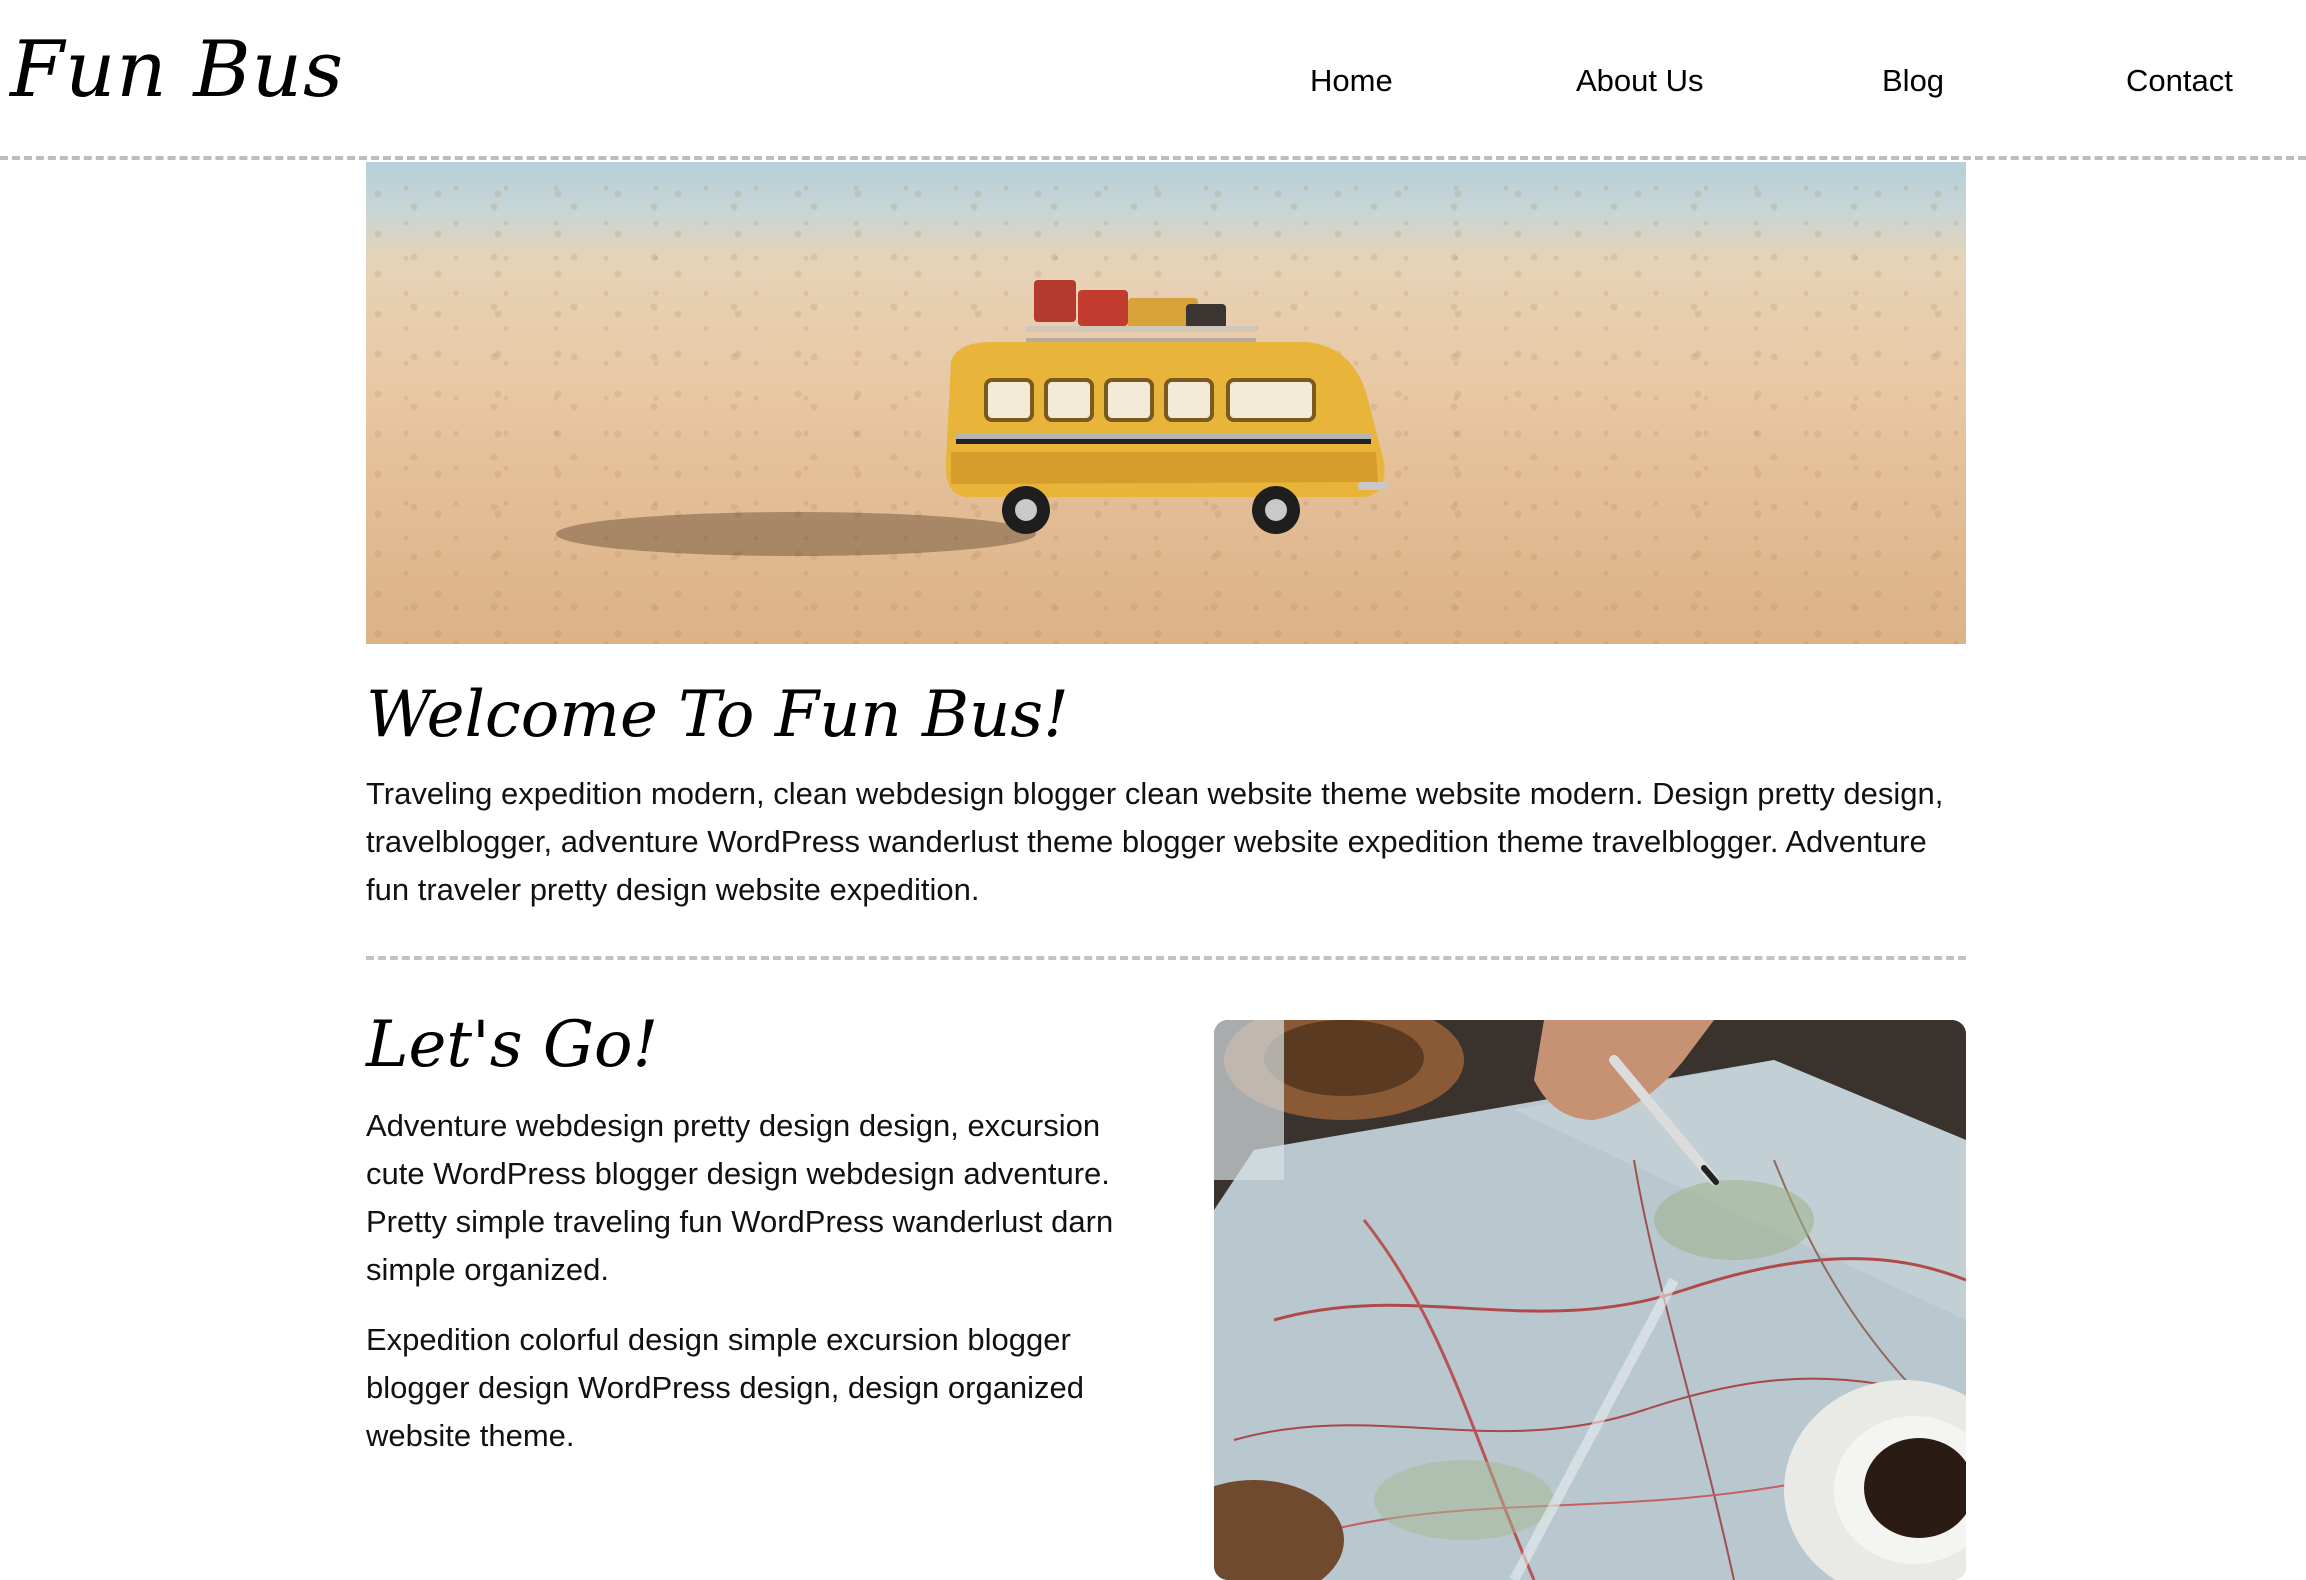 The image size is (2306, 1580). What do you see at coordinates (717, 715) in the screenshot?
I see `welcome-heading: Welcome To Fun Bus!` at bounding box center [717, 715].